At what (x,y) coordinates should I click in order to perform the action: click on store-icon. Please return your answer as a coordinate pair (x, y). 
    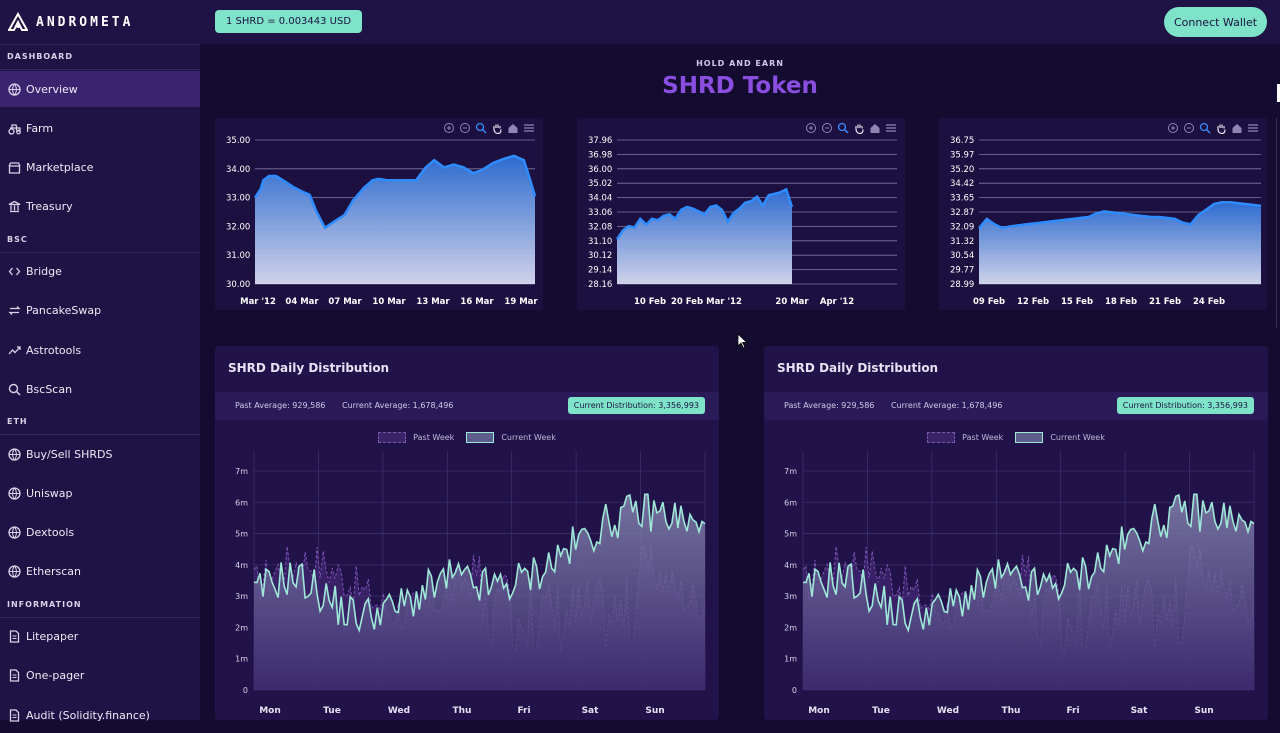
    Looking at the image, I should click on (14, 167).